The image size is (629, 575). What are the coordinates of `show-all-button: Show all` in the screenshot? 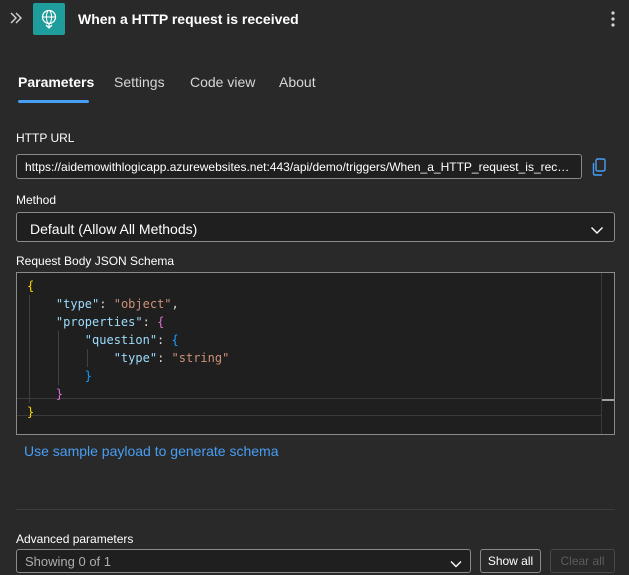 It's located at (510, 561).